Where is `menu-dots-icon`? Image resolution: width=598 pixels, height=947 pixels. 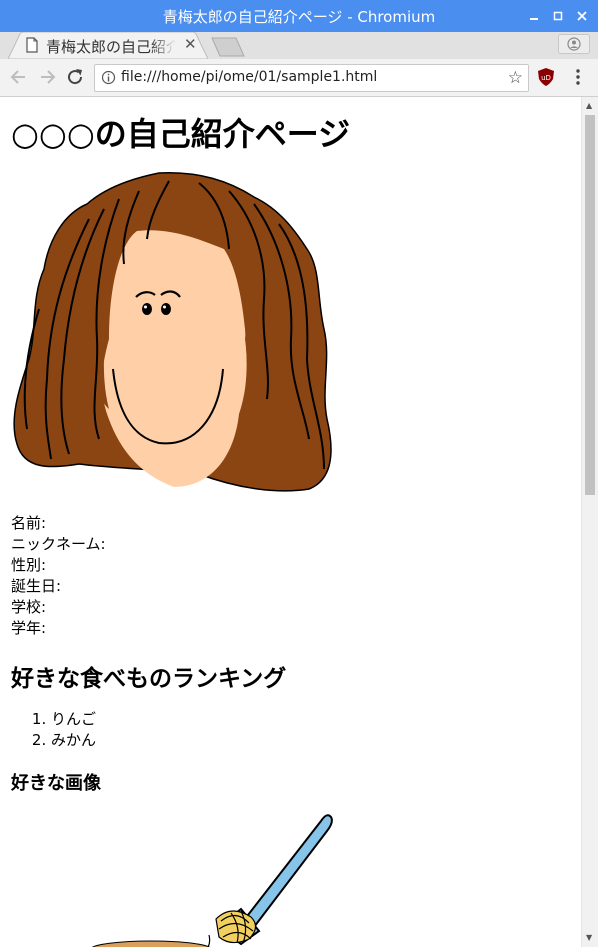 menu-dots-icon is located at coordinates (578, 77).